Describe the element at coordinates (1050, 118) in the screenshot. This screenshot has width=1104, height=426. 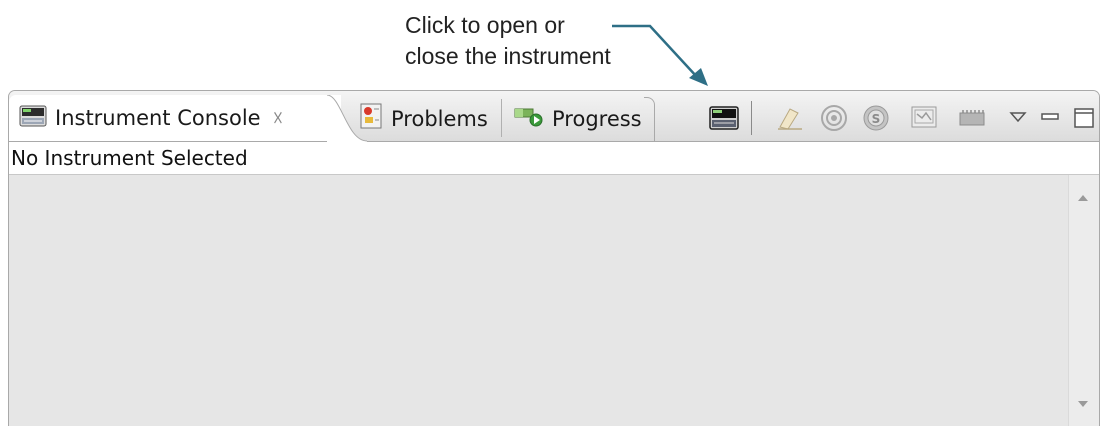
I see `minimize-icon` at that location.